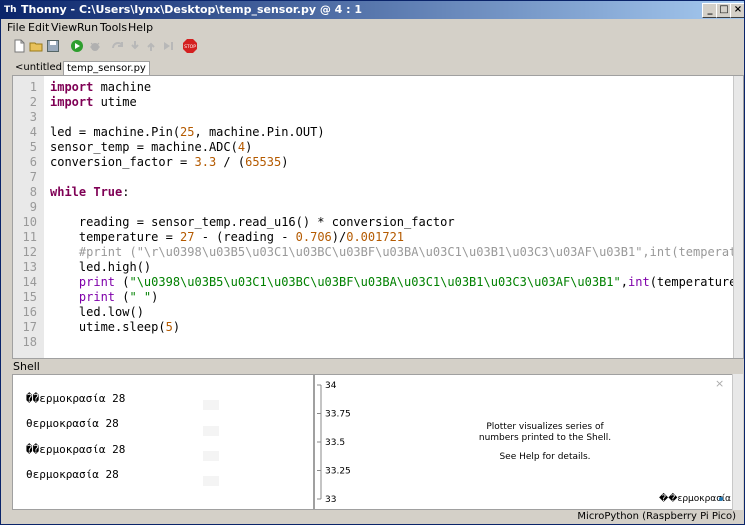  I want to click on interpreter-status: MicroPython (Raspberry Pi Pico), so click(656, 516).